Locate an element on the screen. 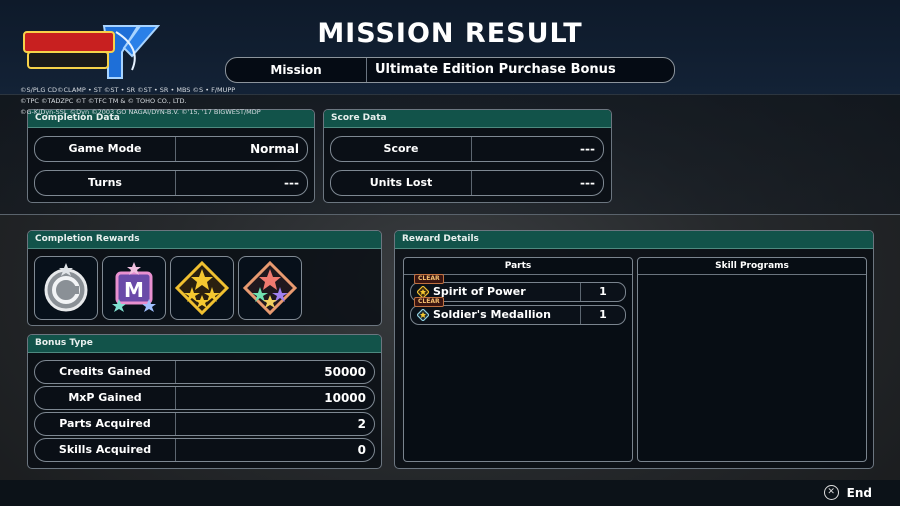 The width and height of the screenshot is (900, 506). score-row: Score --- is located at coordinates (467, 149).